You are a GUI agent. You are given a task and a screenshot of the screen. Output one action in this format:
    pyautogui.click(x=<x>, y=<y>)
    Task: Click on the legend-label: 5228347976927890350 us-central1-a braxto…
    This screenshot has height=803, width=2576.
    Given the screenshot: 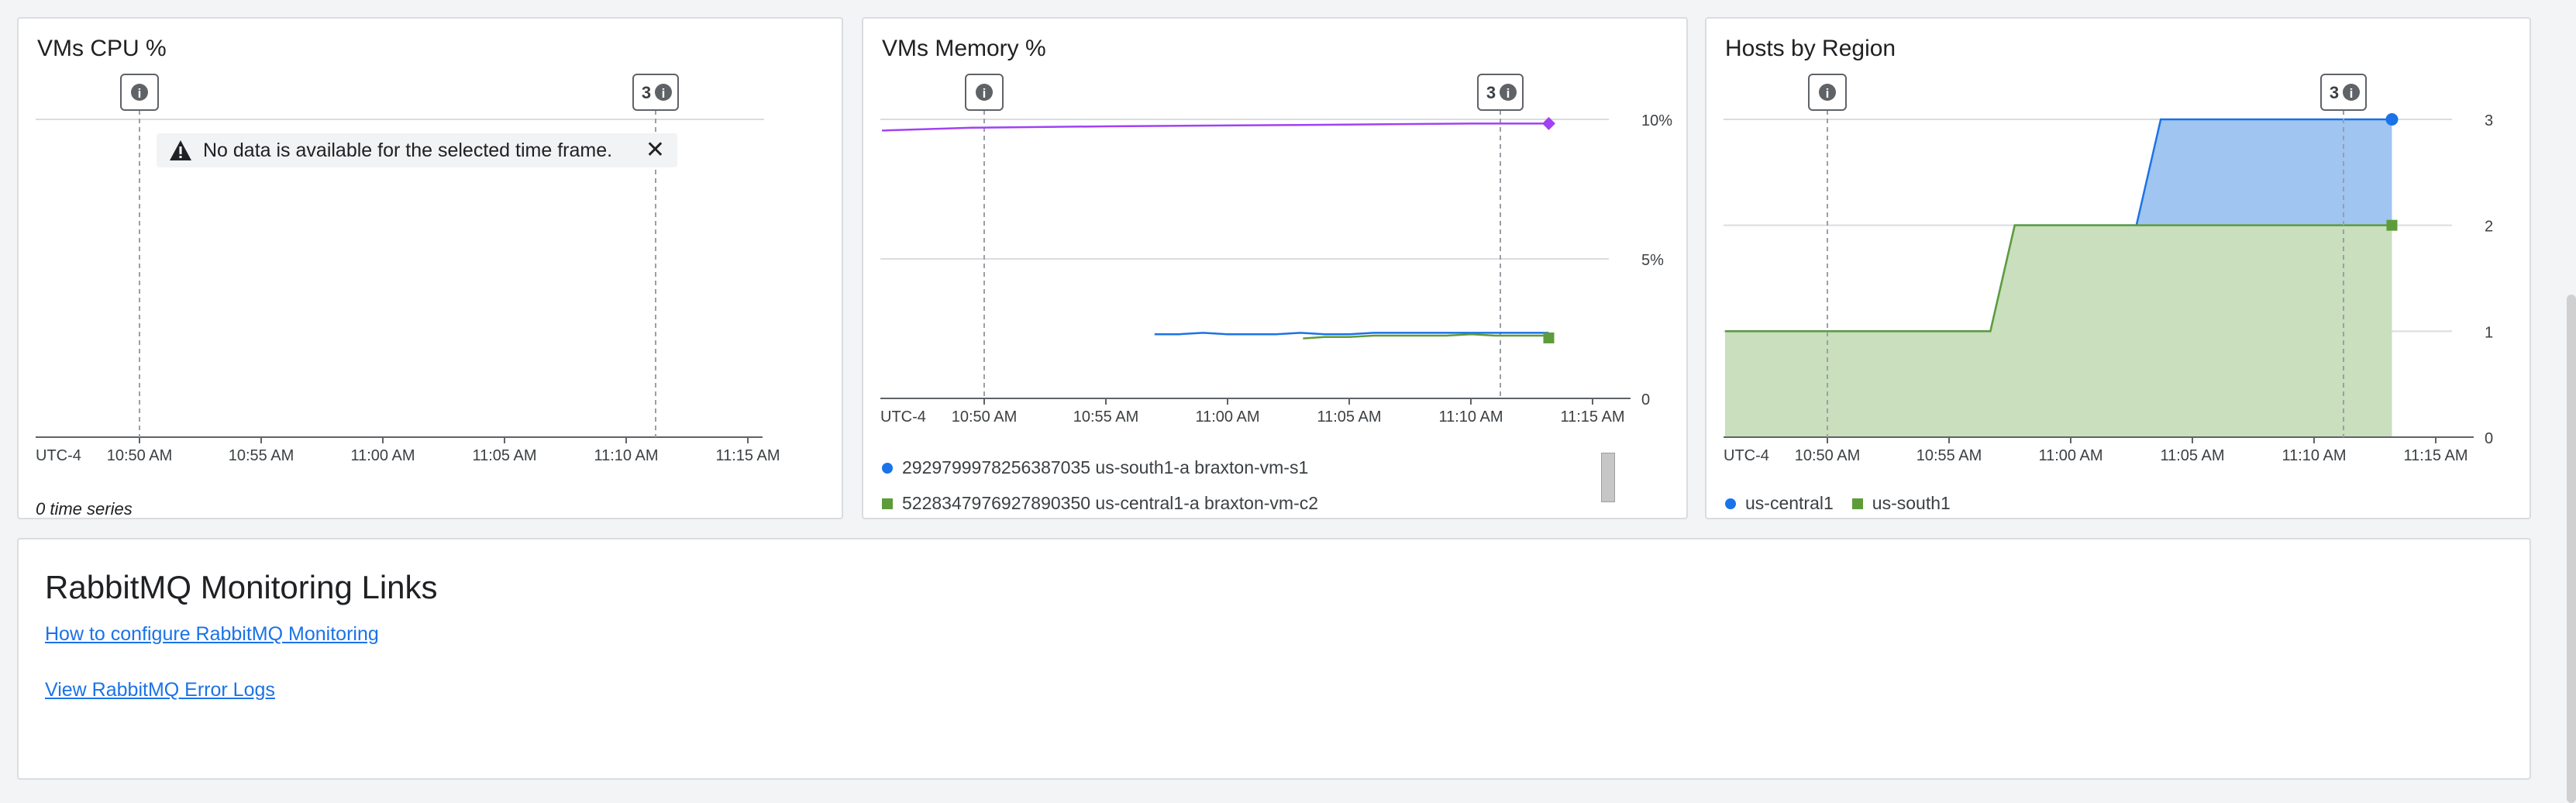 What is the action you would take?
    pyautogui.click(x=1110, y=503)
    